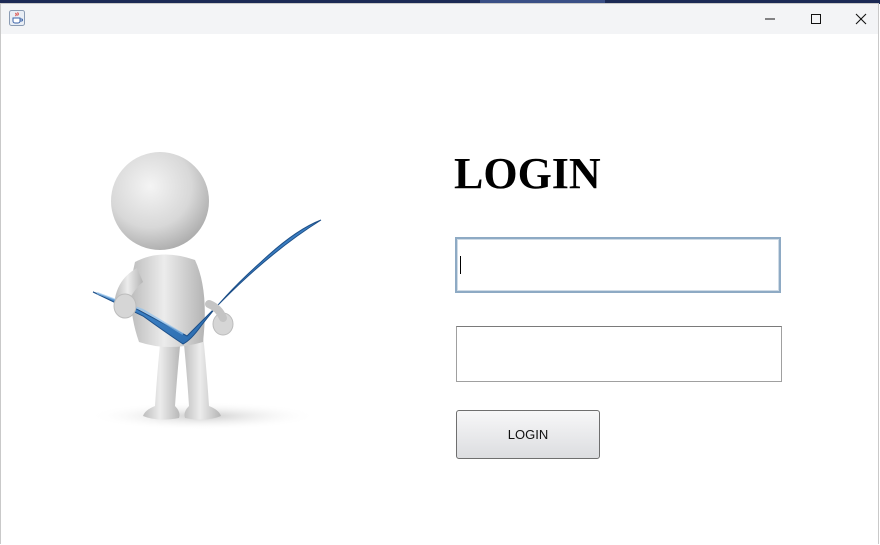 This screenshot has height=545, width=880. I want to click on maximize-button, so click(816, 19).